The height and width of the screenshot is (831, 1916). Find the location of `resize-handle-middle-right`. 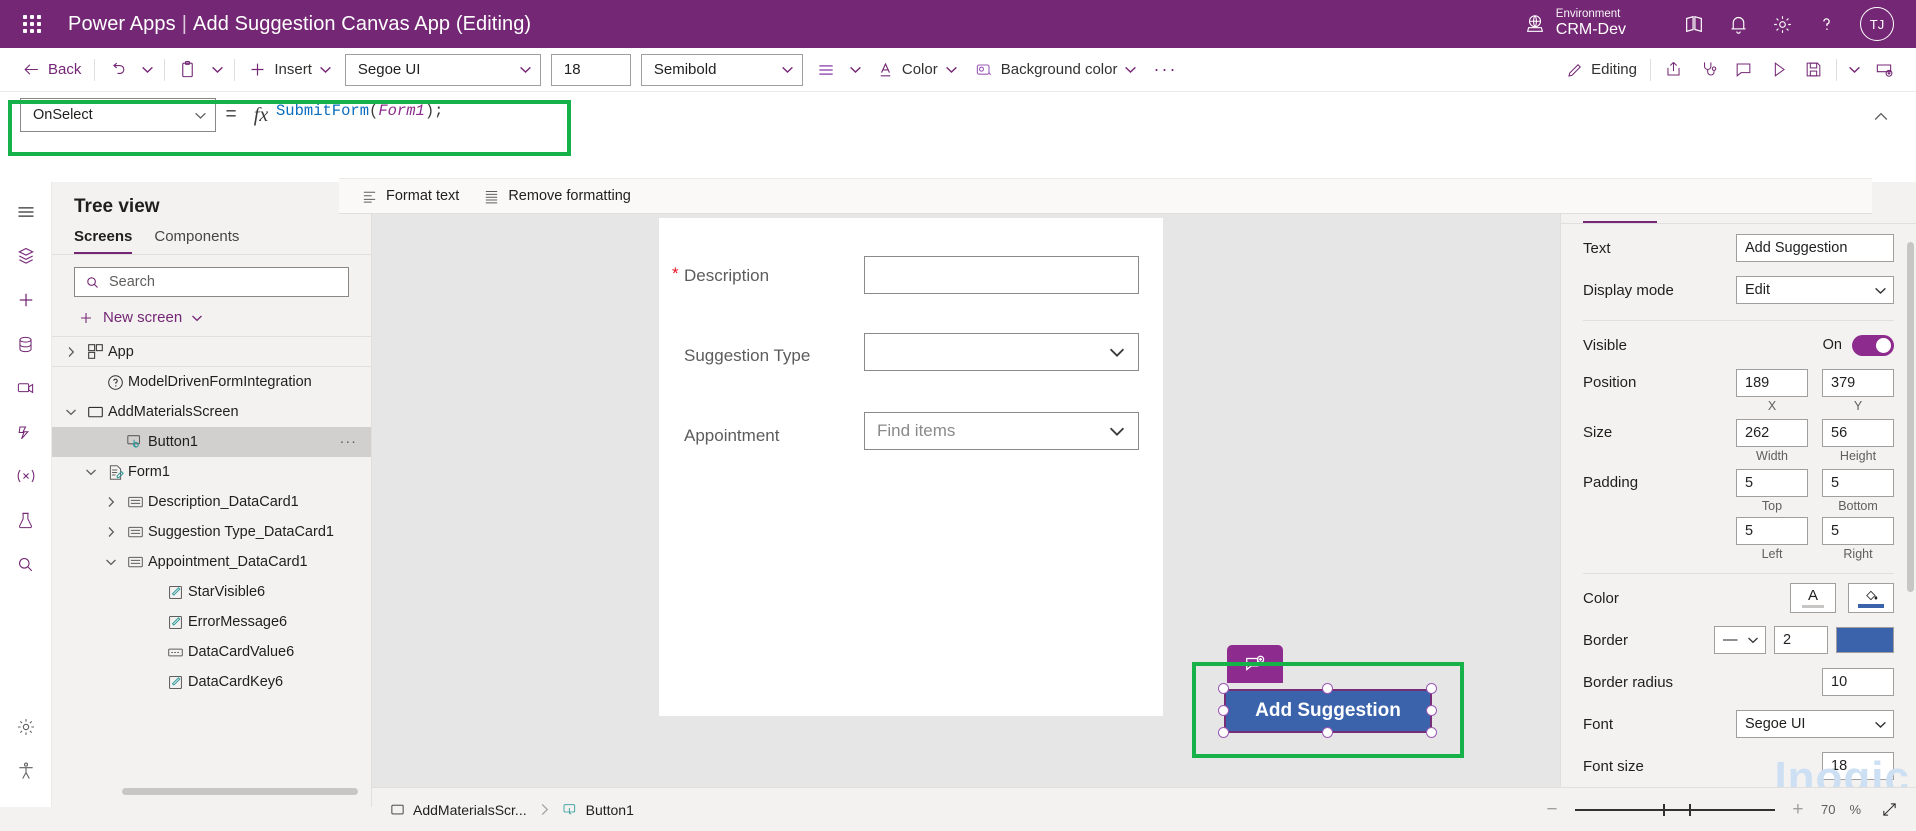

resize-handle-middle-right is located at coordinates (1431, 710).